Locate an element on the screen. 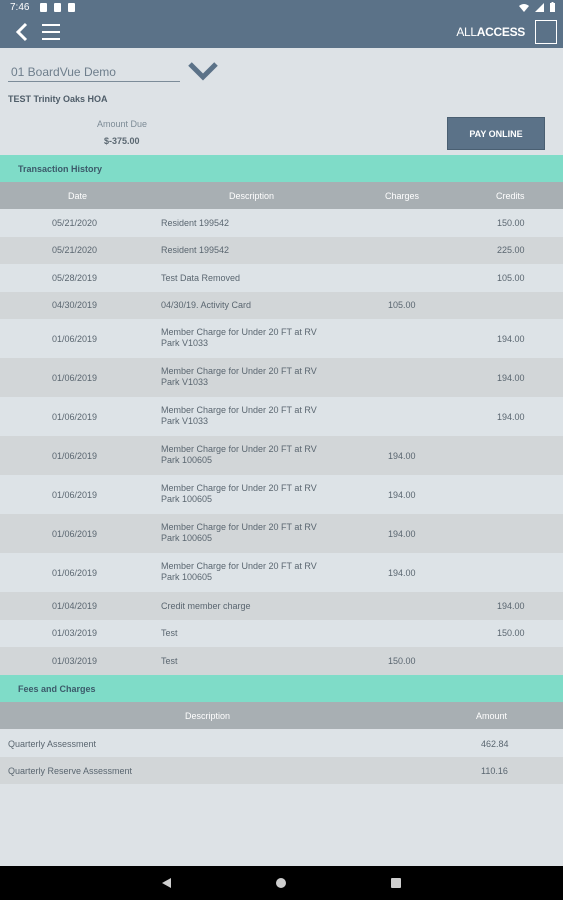  transaction-table-header: Date Description Charges Credits is located at coordinates (281, 195).